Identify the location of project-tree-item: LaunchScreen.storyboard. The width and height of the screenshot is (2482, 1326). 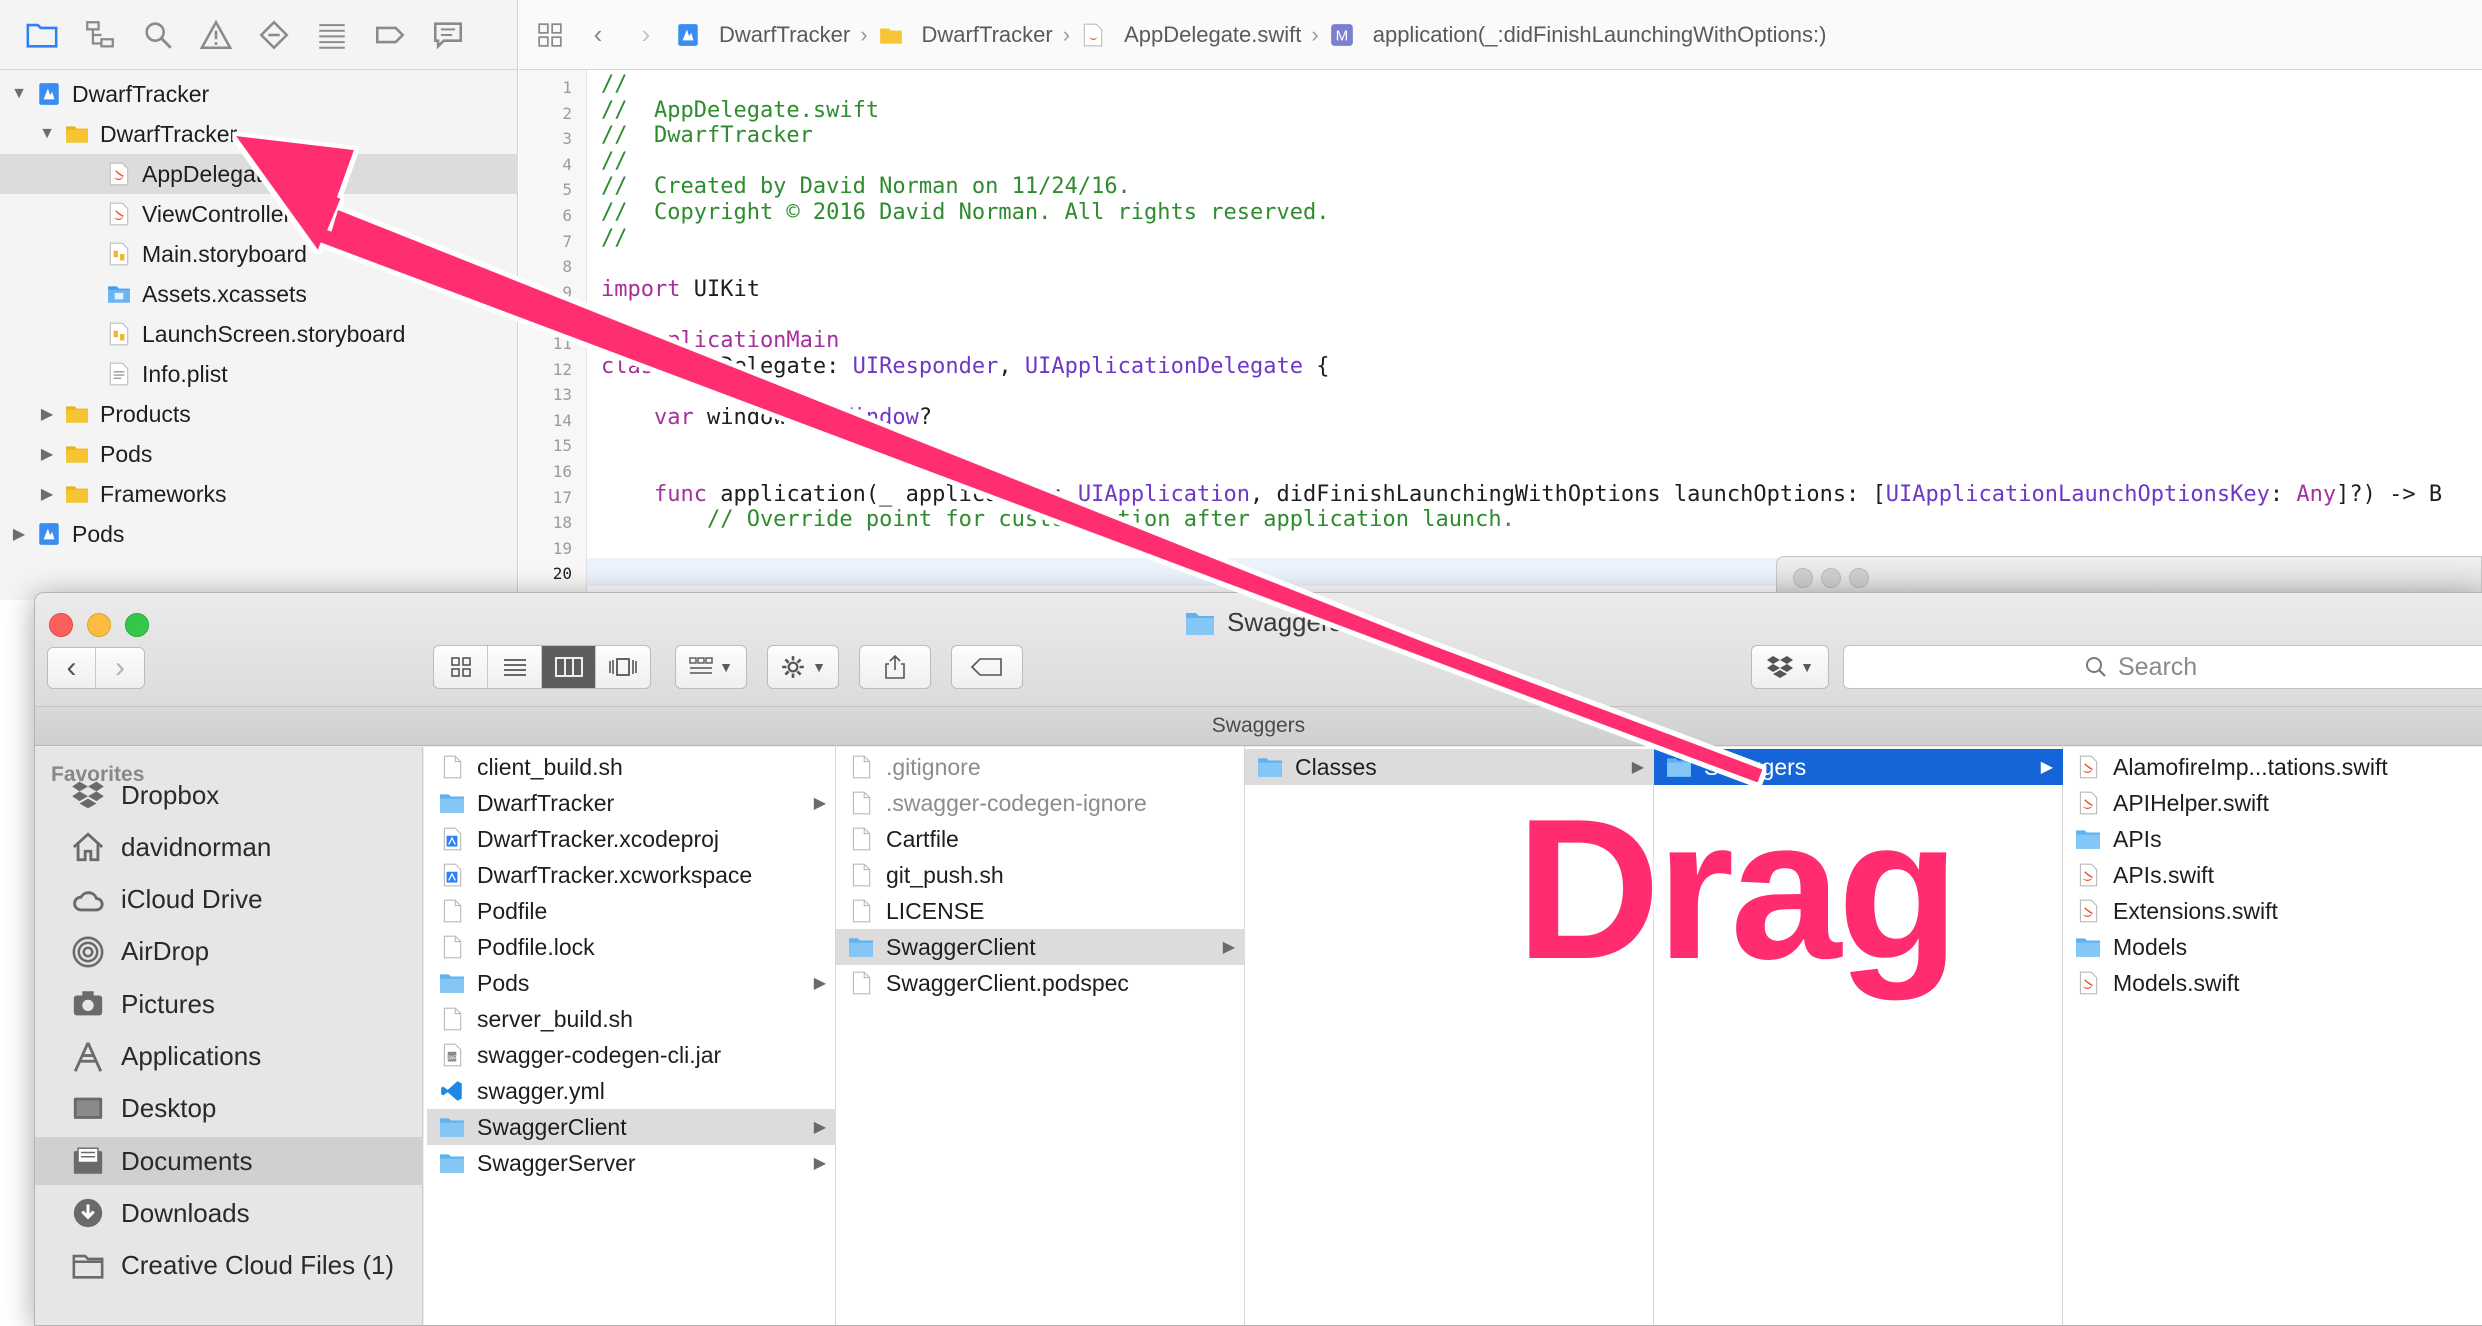
(259, 334).